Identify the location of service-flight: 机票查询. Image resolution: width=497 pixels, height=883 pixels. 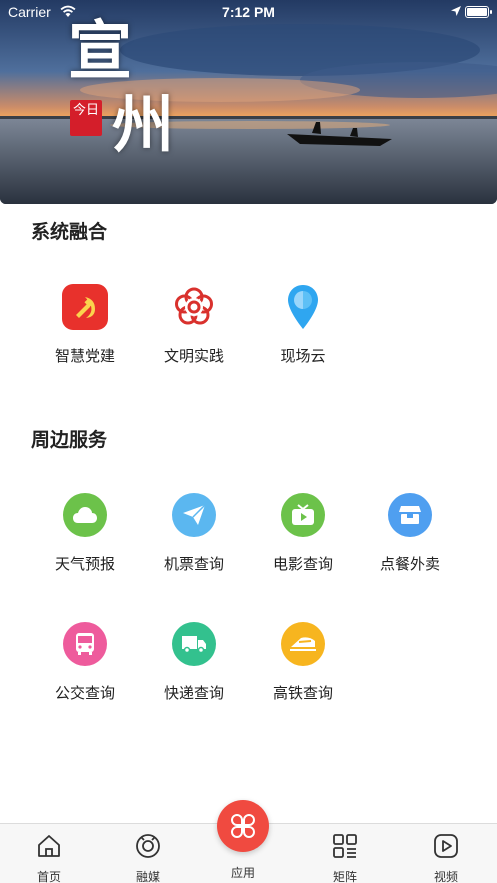
(194, 532).